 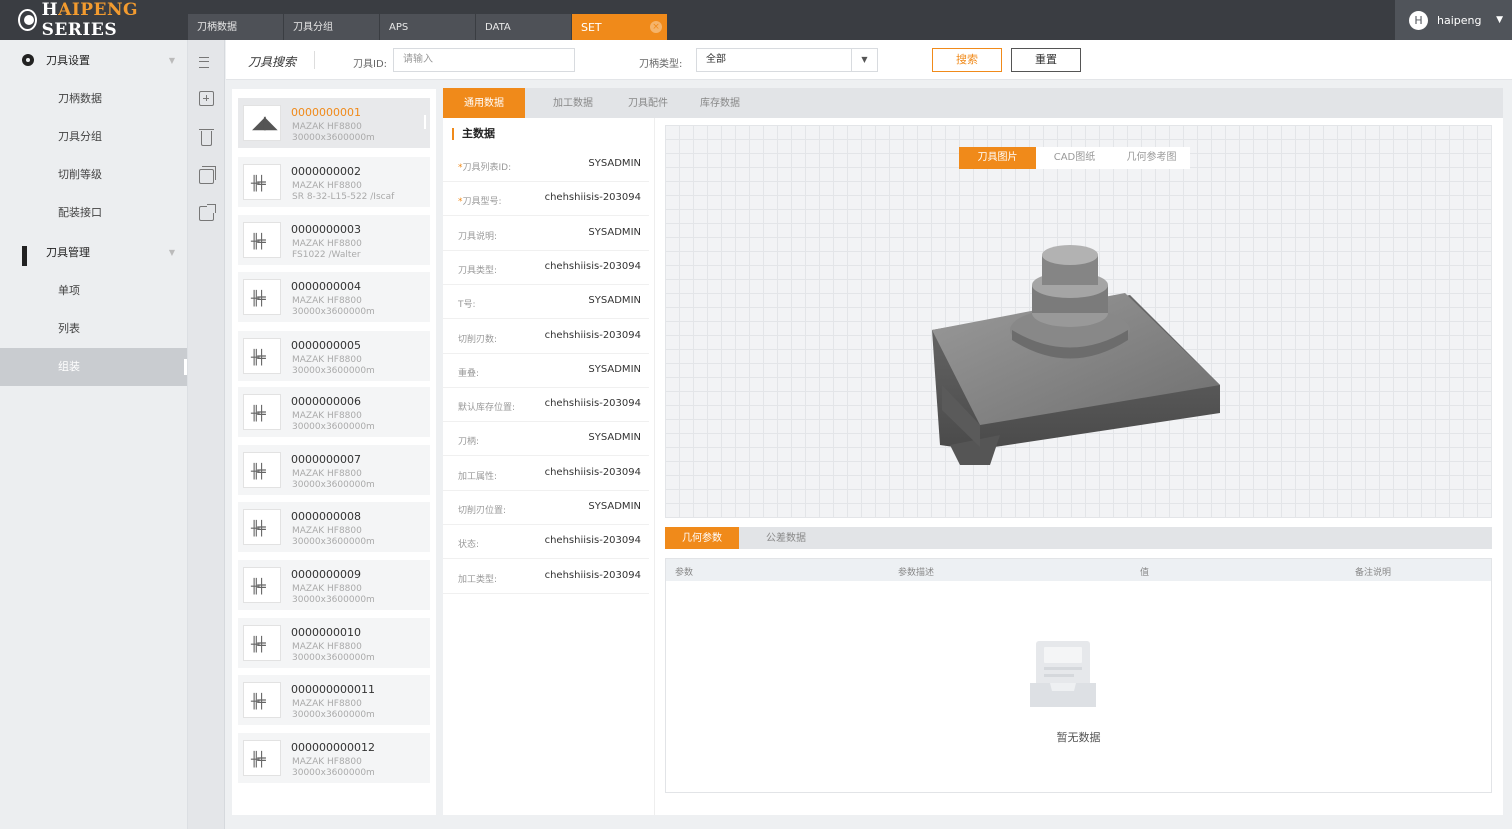 I want to click on holder-type-value: 全部, so click(x=716, y=59).